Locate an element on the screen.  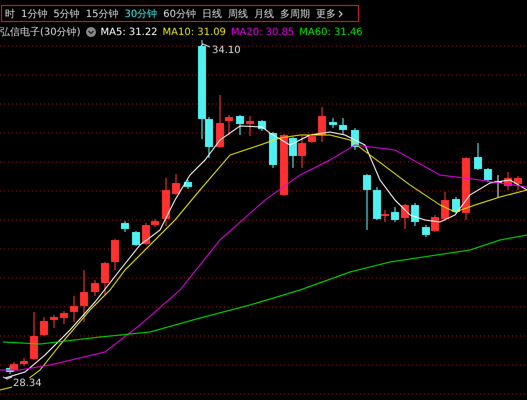
more-button: 更多 is located at coordinates (329, 13).